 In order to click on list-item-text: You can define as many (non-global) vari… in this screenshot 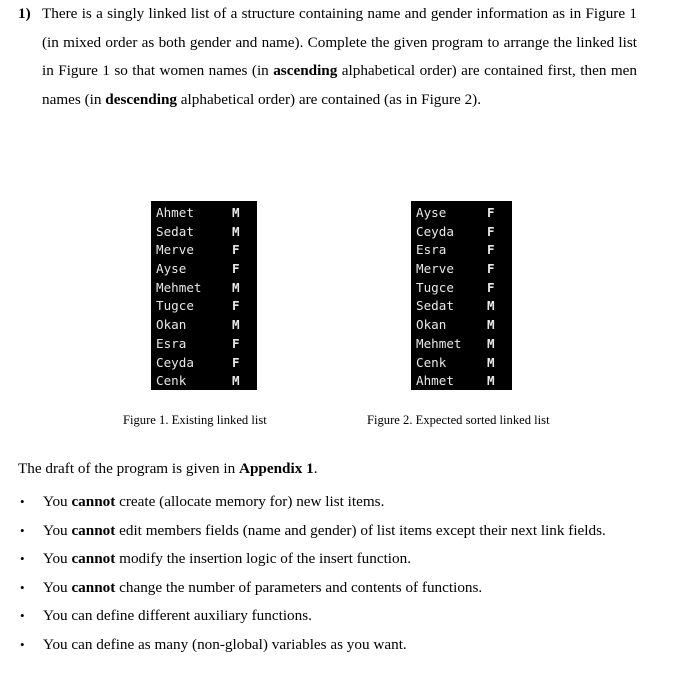, I will do `click(225, 644)`.